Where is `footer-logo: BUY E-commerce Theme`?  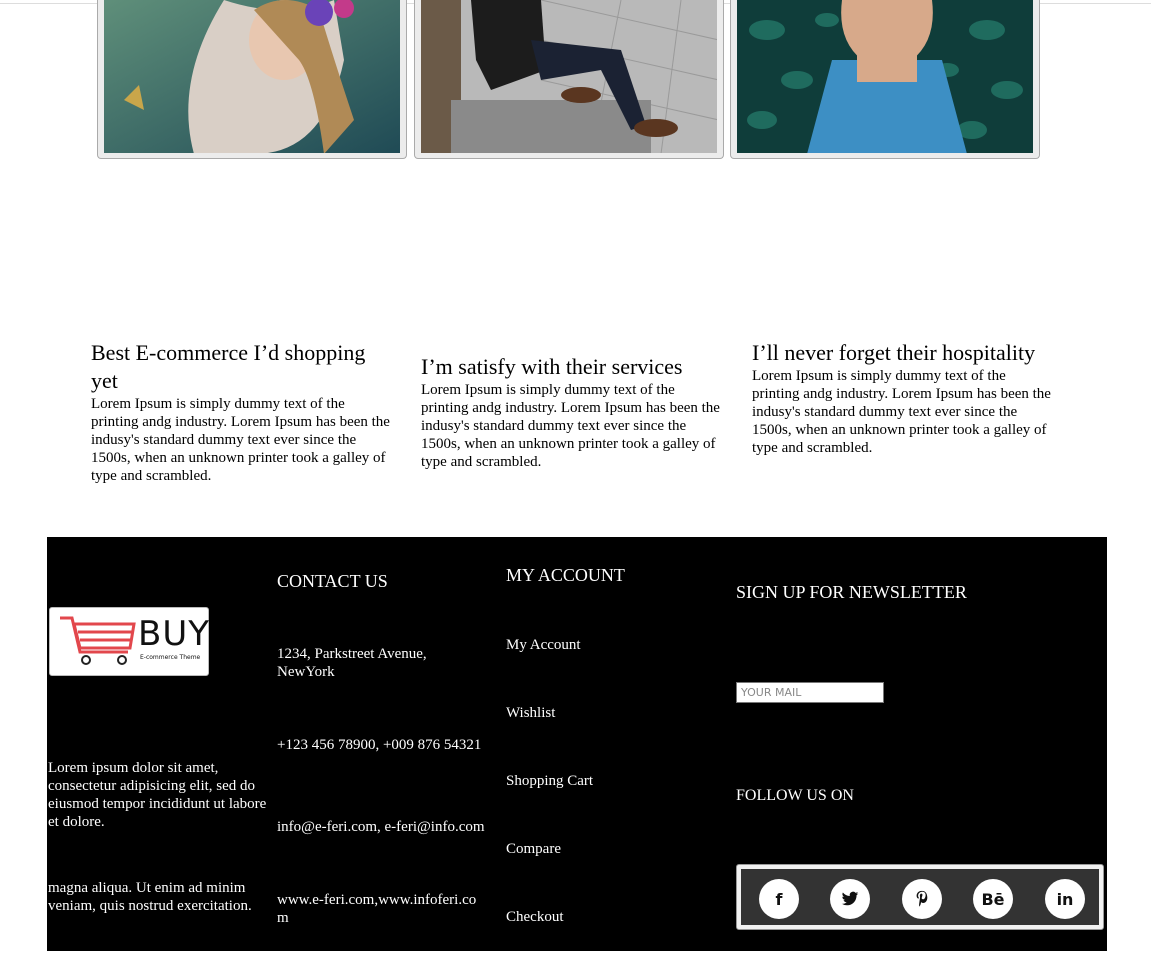 footer-logo: BUY E-commerce Theme is located at coordinates (129, 641).